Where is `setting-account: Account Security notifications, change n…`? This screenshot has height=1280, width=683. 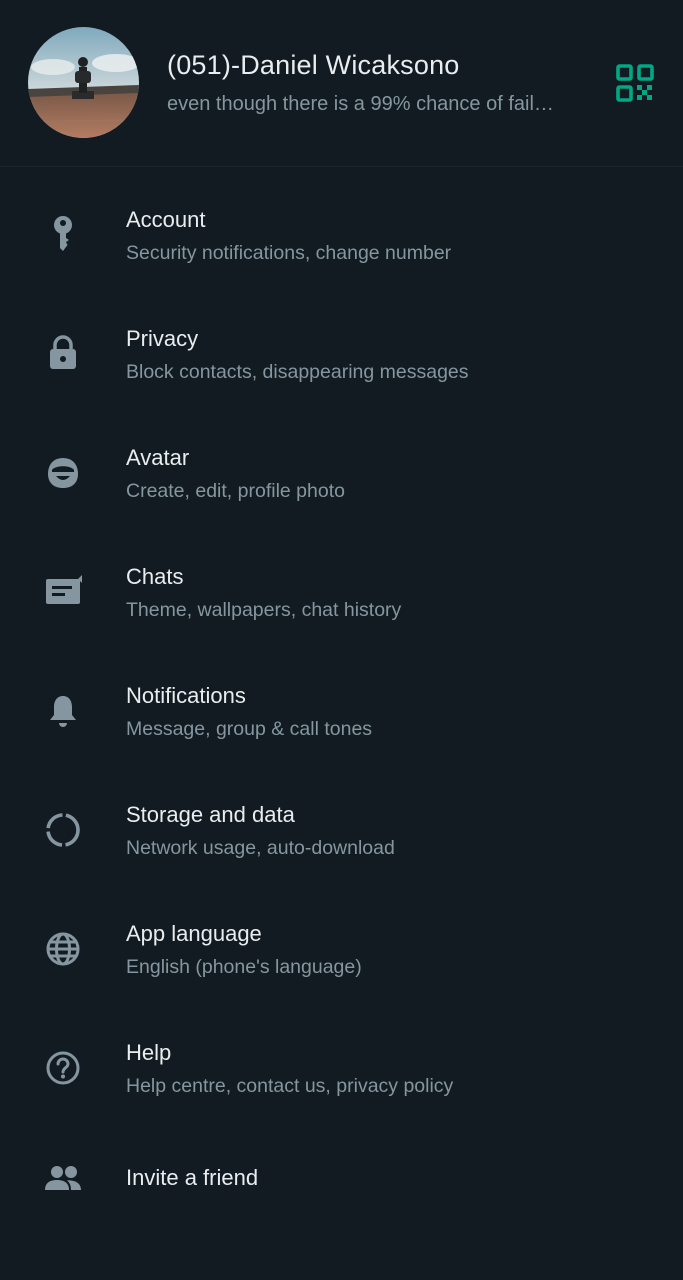
setting-account: Account Security notifications, change n… is located at coordinates (341, 225).